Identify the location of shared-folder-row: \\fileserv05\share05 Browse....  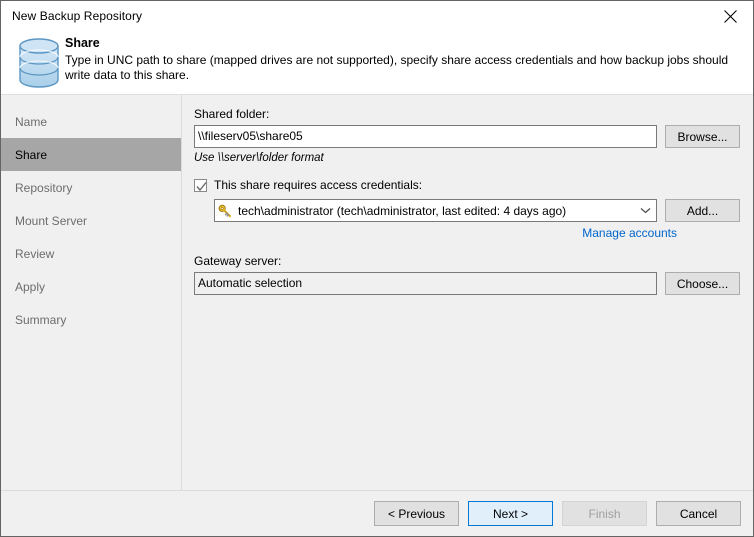
(467, 136).